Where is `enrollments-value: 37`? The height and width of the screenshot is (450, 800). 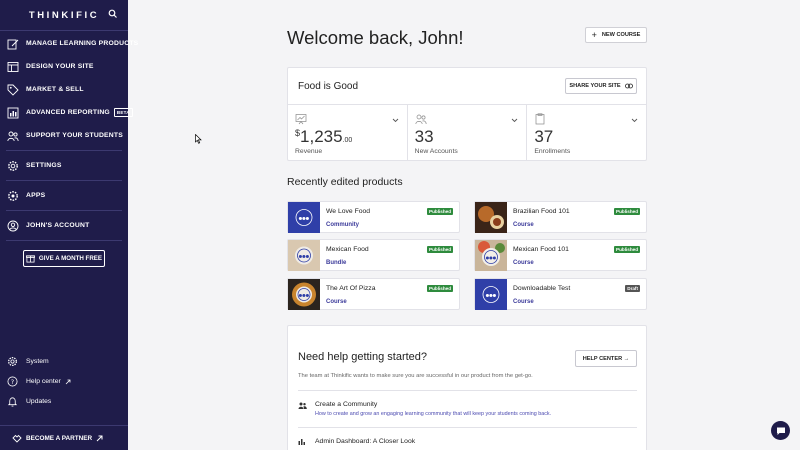 enrollments-value: 37 is located at coordinates (544, 136).